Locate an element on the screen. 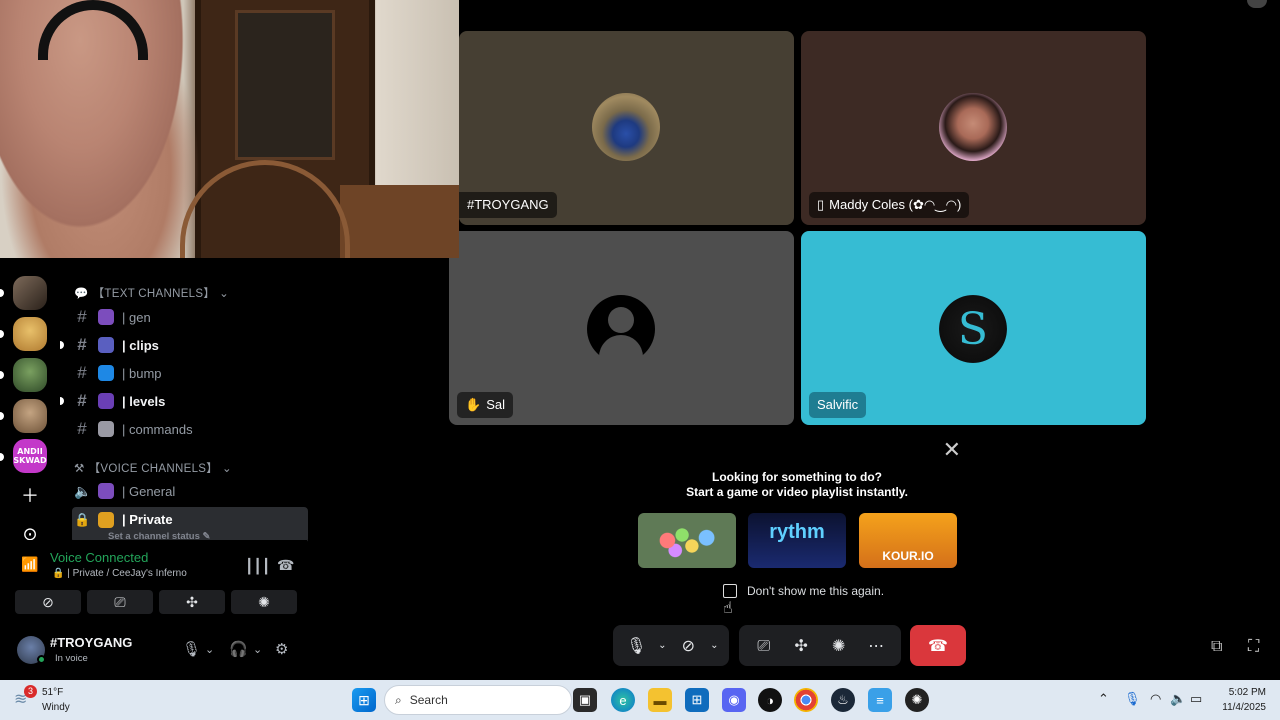 Image resolution: width=1280 pixels, height=720 pixels. mobile-icon: ▯ is located at coordinates (821, 204).